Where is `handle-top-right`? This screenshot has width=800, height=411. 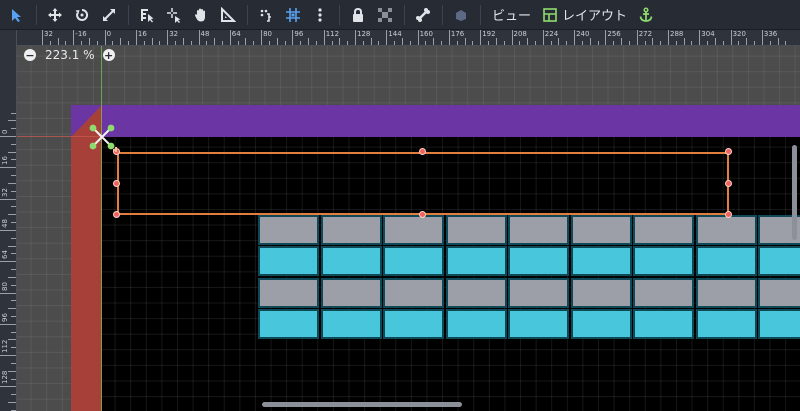
handle-top-right is located at coordinates (728, 151).